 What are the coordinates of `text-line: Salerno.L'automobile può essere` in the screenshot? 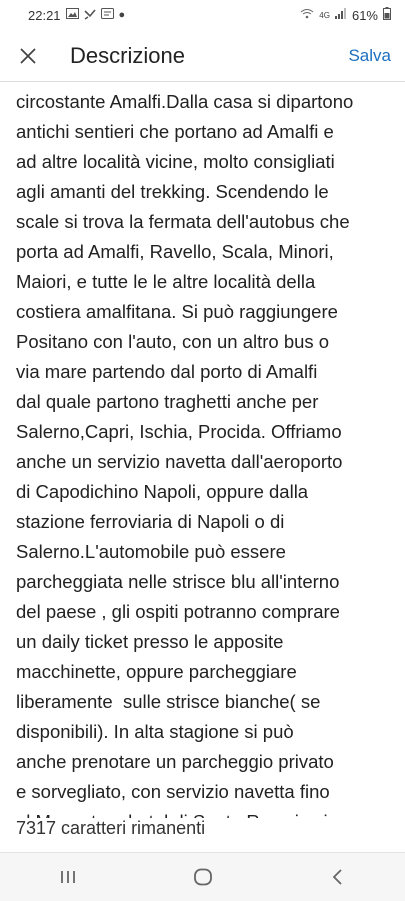 It's located at (151, 551).